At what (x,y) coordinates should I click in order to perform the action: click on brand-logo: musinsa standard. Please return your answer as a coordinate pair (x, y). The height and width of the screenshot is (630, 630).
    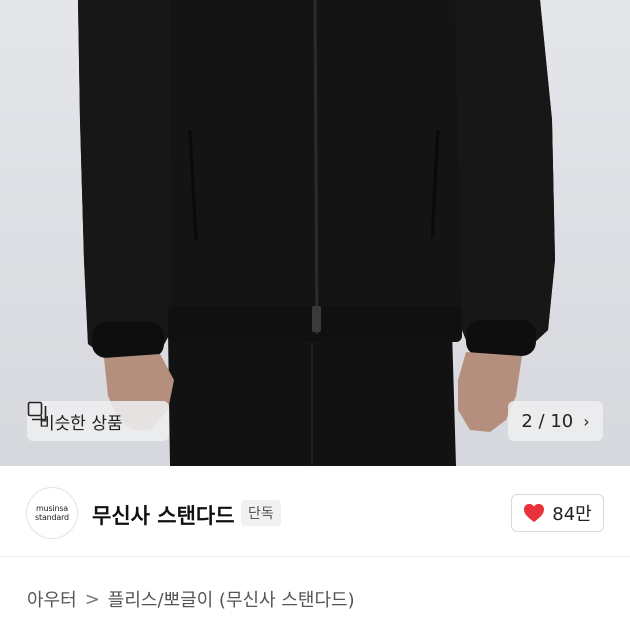
    Looking at the image, I should click on (52, 513).